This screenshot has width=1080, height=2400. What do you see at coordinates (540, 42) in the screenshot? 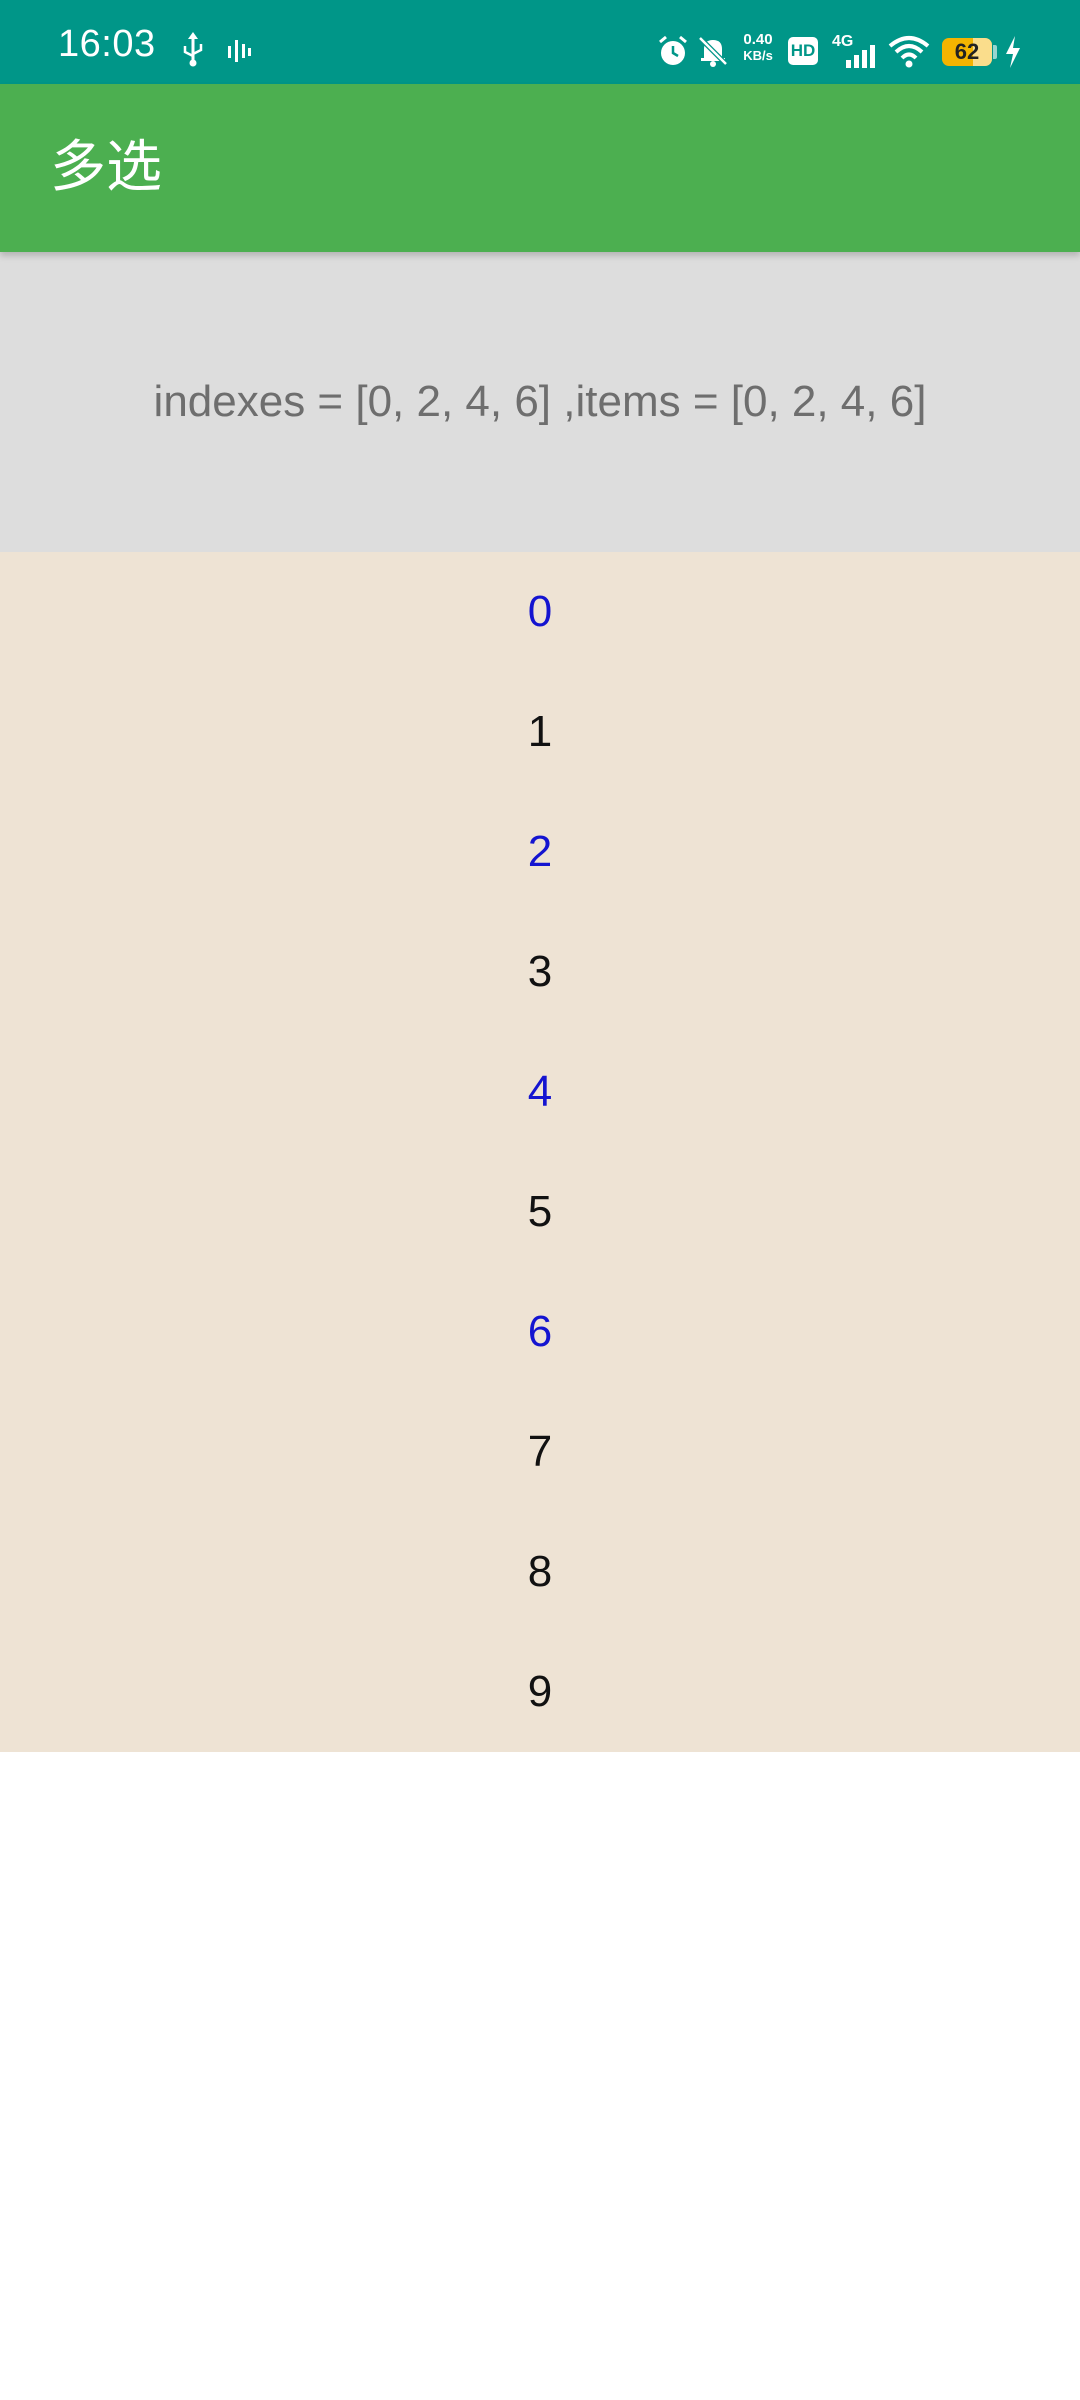
I see `status-bar: 16:03 0.40 KB/s HD 4G 62` at bounding box center [540, 42].